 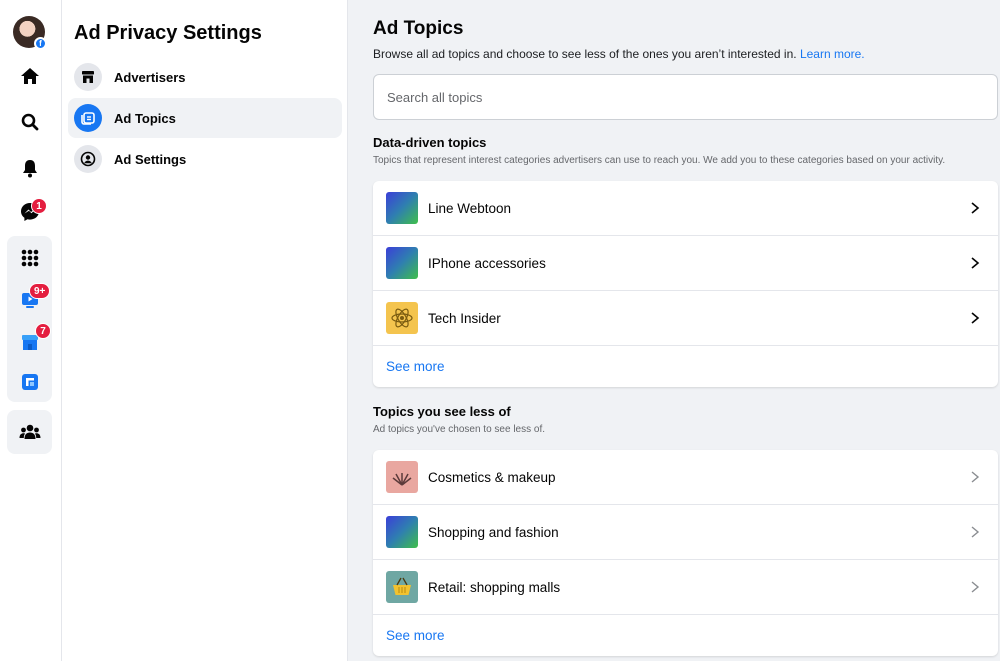 I want to click on nav-item-advertisers: Advertisers, so click(x=205, y=77).